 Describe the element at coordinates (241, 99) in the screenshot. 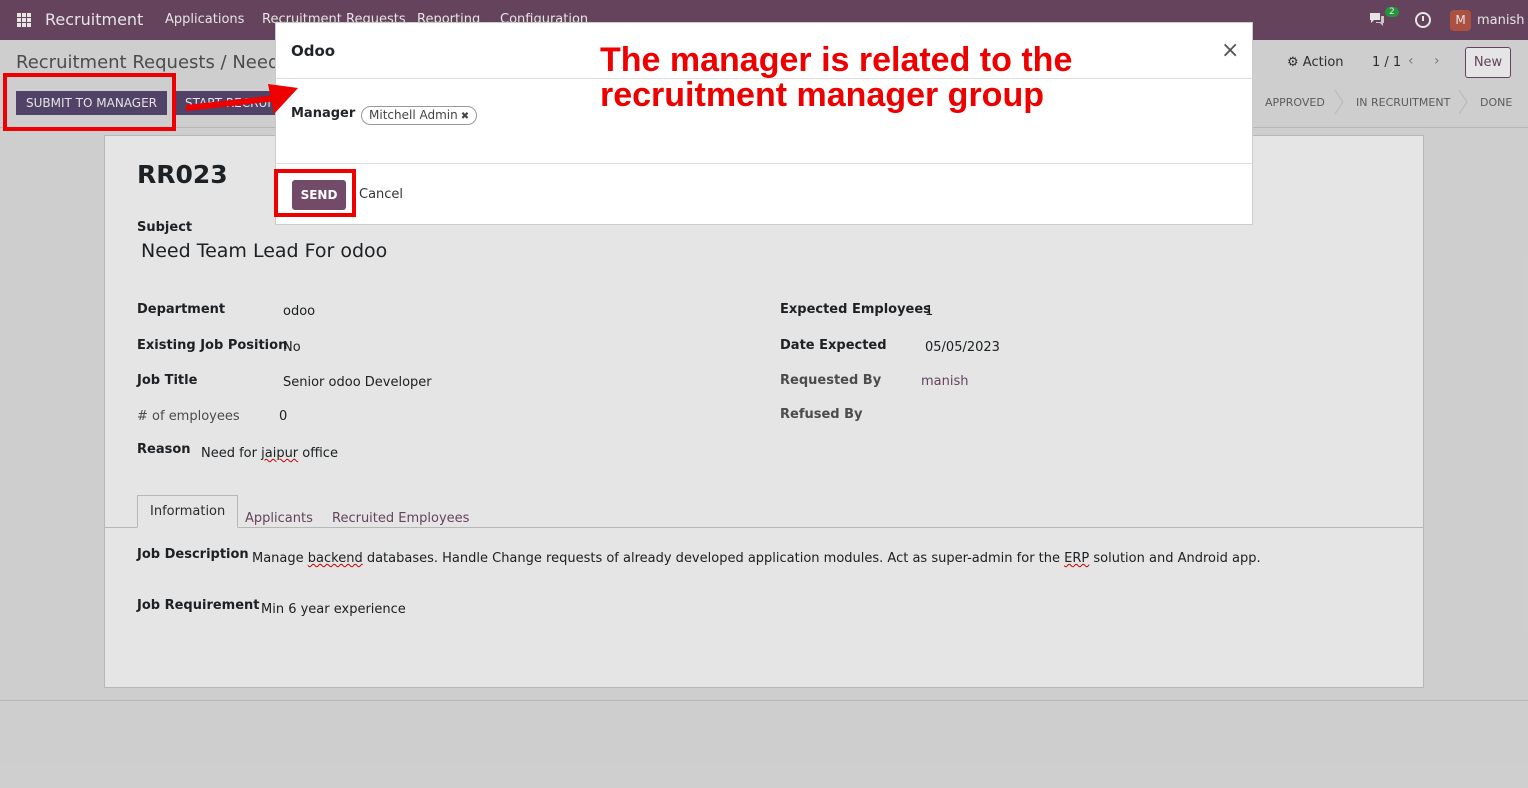

I see `annotation-arrow-icon` at that location.